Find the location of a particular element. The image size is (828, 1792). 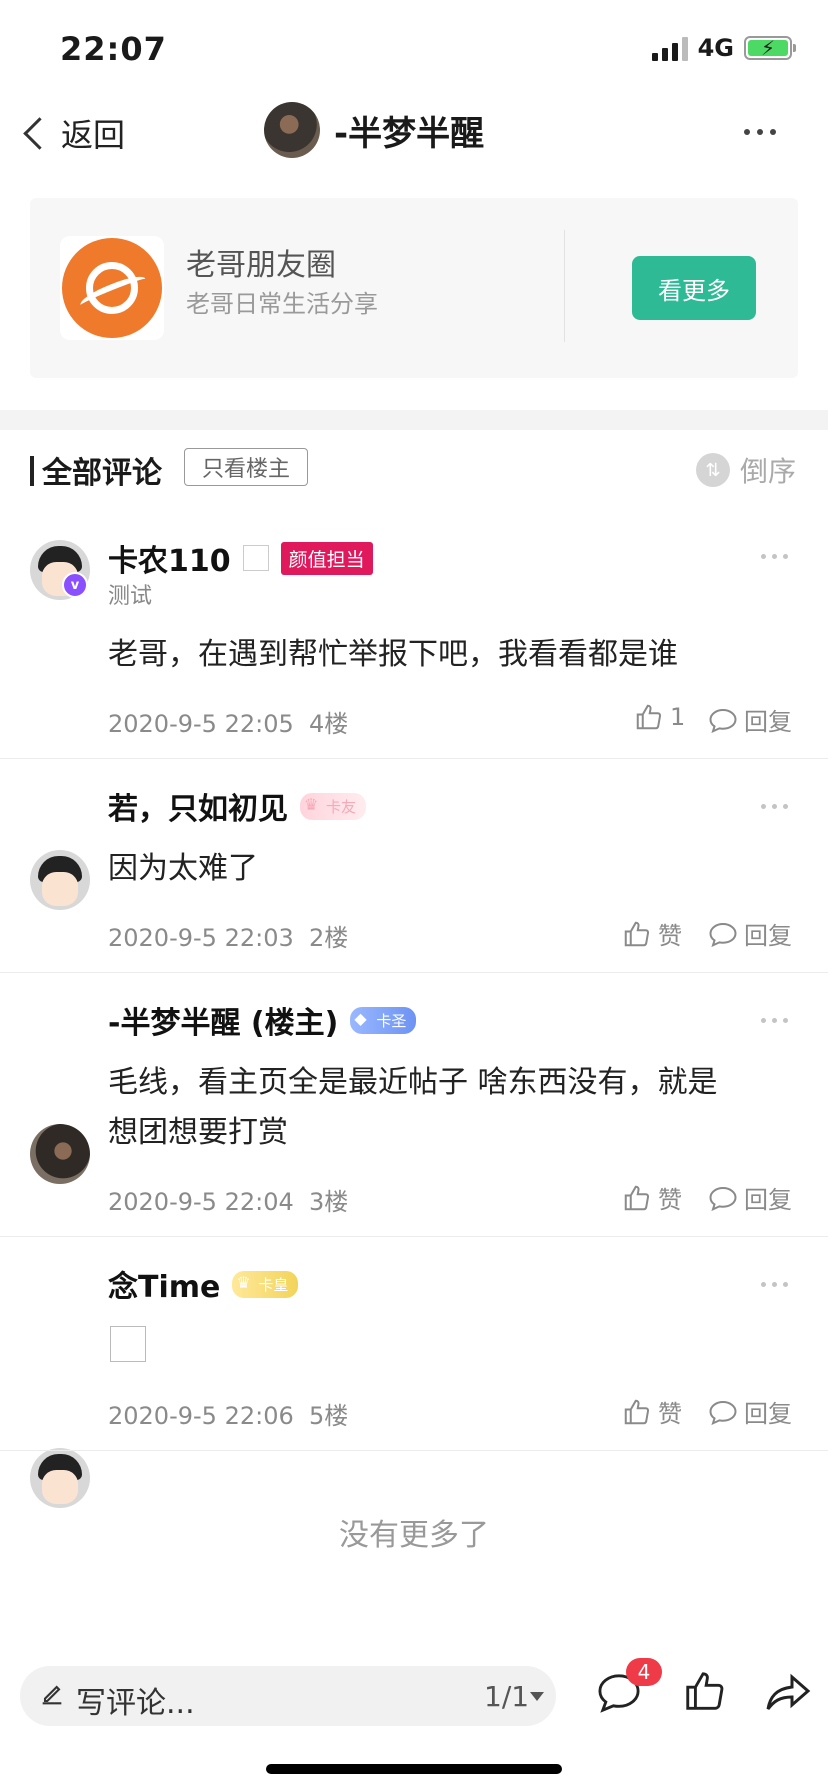

battery-icon: ⚡ is located at coordinates (770, 48).